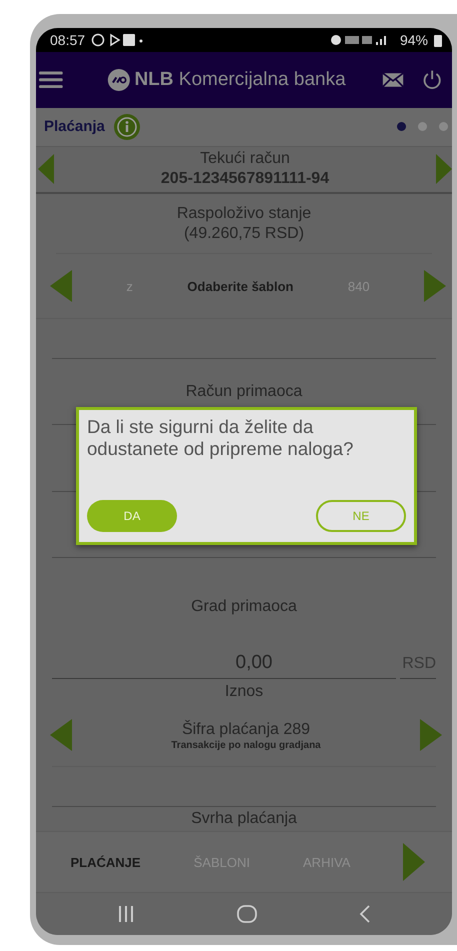 Image resolution: width=457 pixels, height=951 pixels. Describe the element at coordinates (126, 126) in the screenshot. I see `info-icon` at that location.